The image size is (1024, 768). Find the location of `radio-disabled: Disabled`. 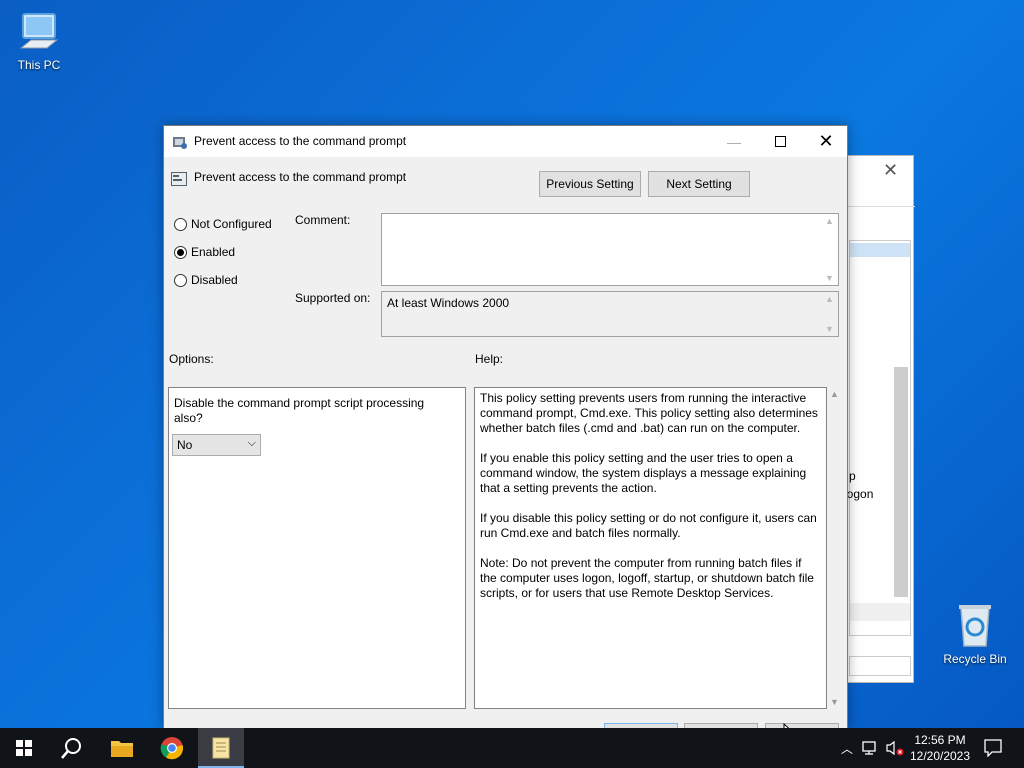

radio-disabled: Disabled is located at coordinates (206, 280).